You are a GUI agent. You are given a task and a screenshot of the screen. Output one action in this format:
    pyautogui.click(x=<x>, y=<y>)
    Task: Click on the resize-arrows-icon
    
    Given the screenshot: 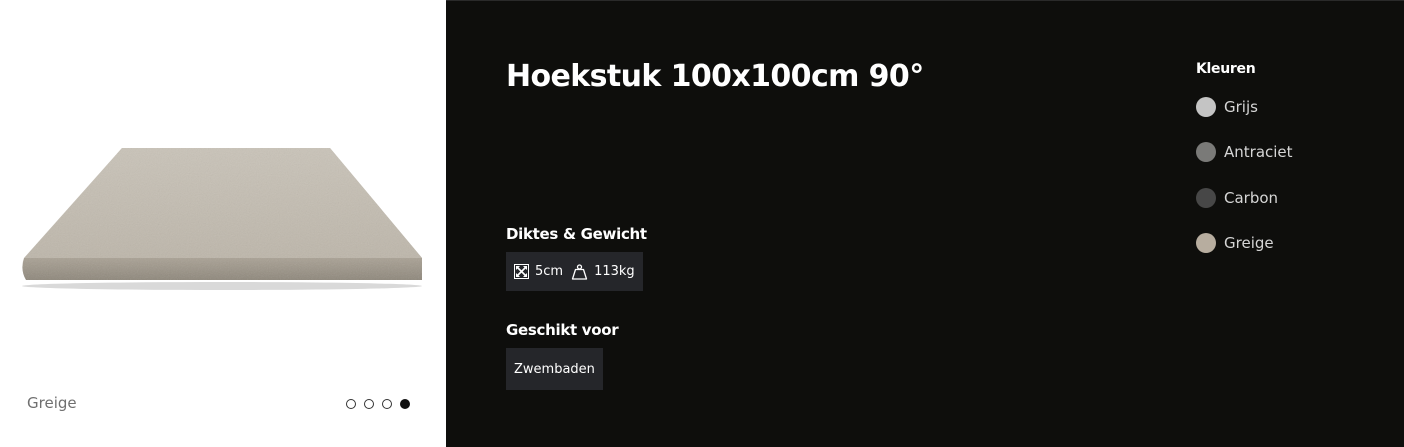 What is the action you would take?
    pyautogui.click(x=521, y=271)
    